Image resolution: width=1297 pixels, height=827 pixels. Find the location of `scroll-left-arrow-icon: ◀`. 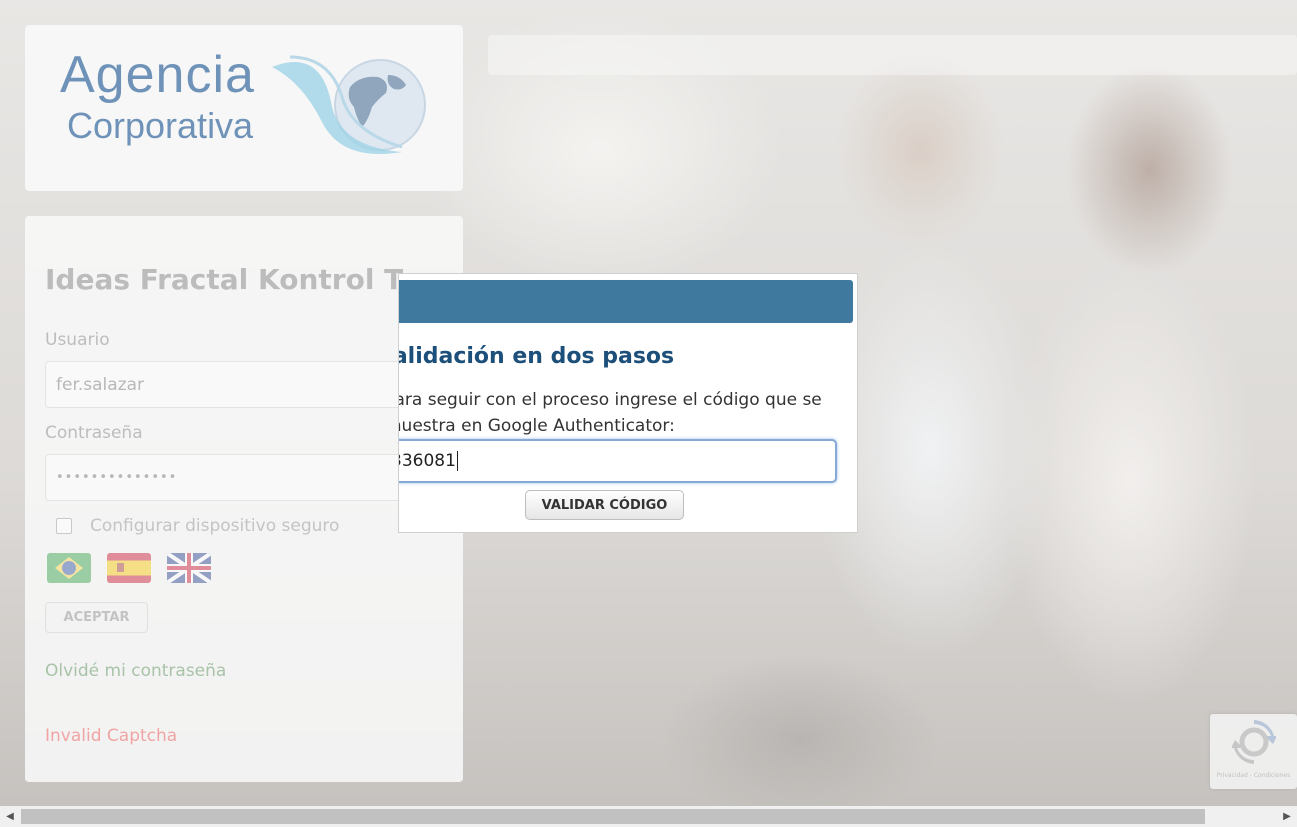

scroll-left-arrow-icon: ◀ is located at coordinates (10, 816).